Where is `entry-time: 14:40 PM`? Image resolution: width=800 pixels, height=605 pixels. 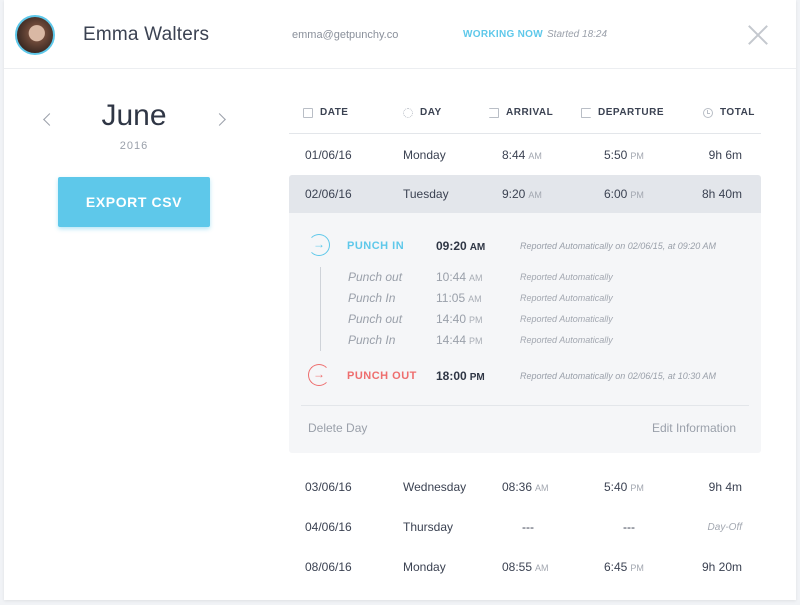 entry-time: 14:40 PM is located at coordinates (459, 319).